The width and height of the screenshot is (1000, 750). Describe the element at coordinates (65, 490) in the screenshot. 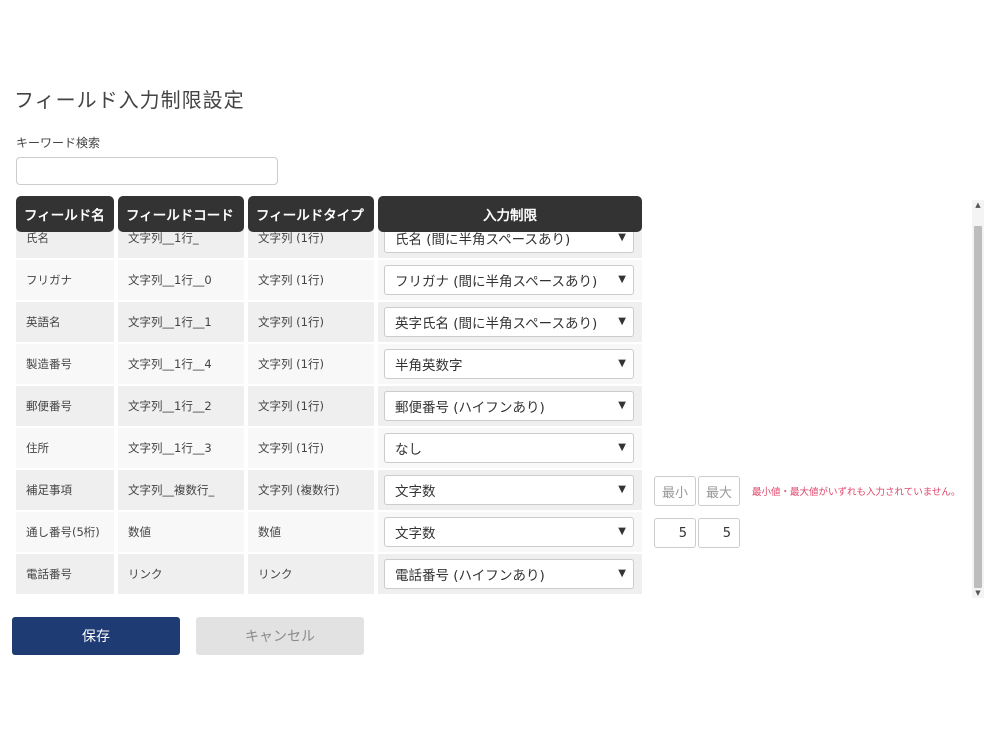

I see `field-name: 補足事項` at that location.